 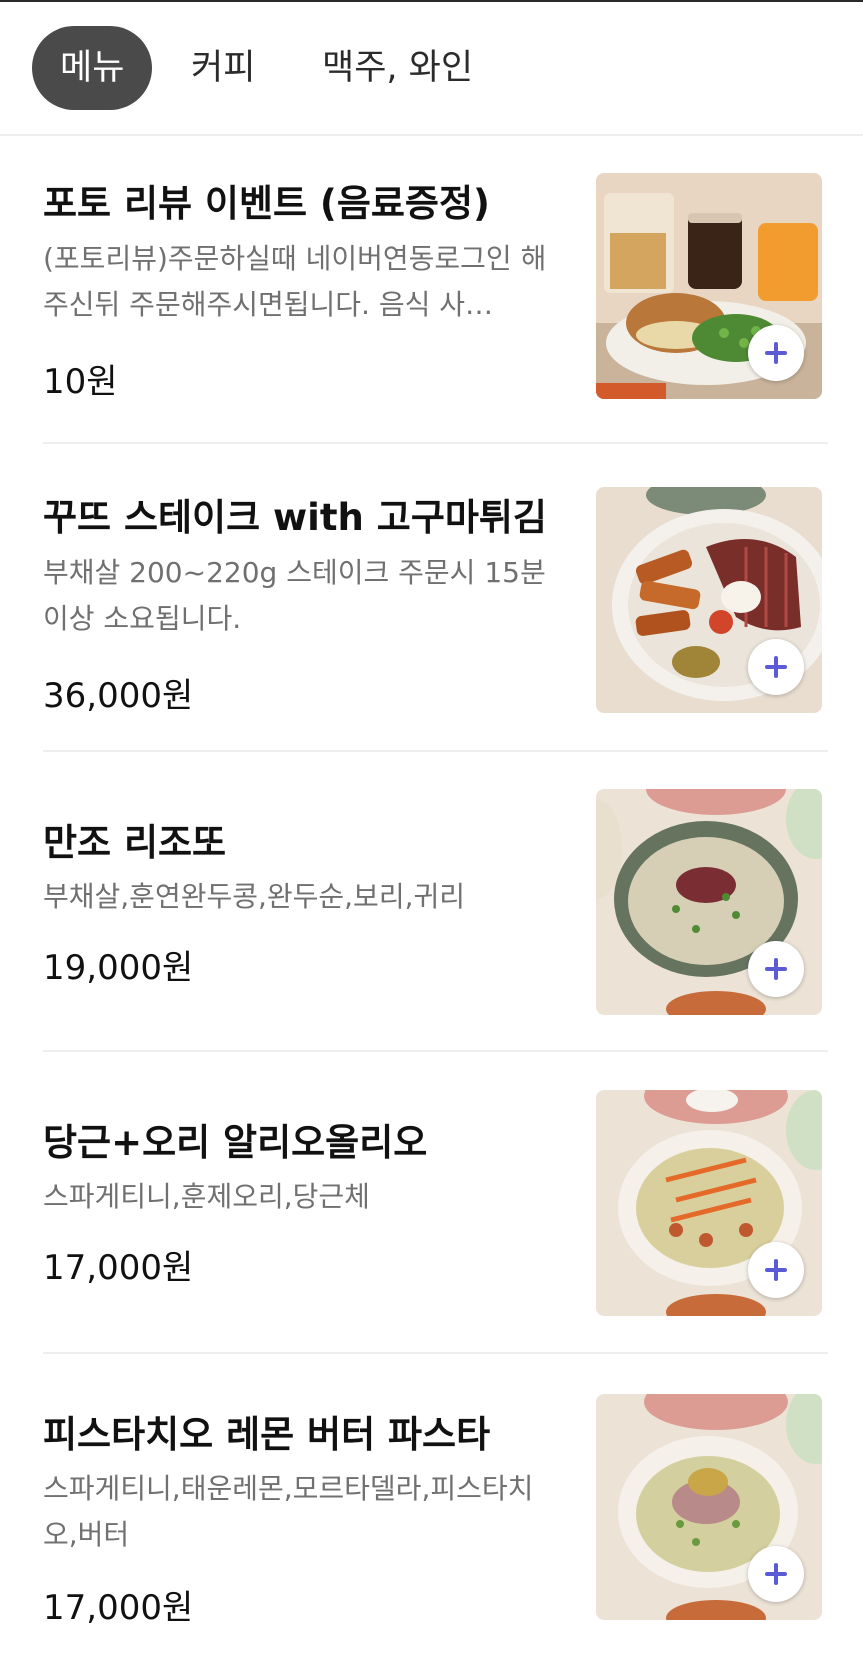 What do you see at coordinates (397, 68) in the screenshot?
I see `tab-beer-wine: 맥주, 와인` at bounding box center [397, 68].